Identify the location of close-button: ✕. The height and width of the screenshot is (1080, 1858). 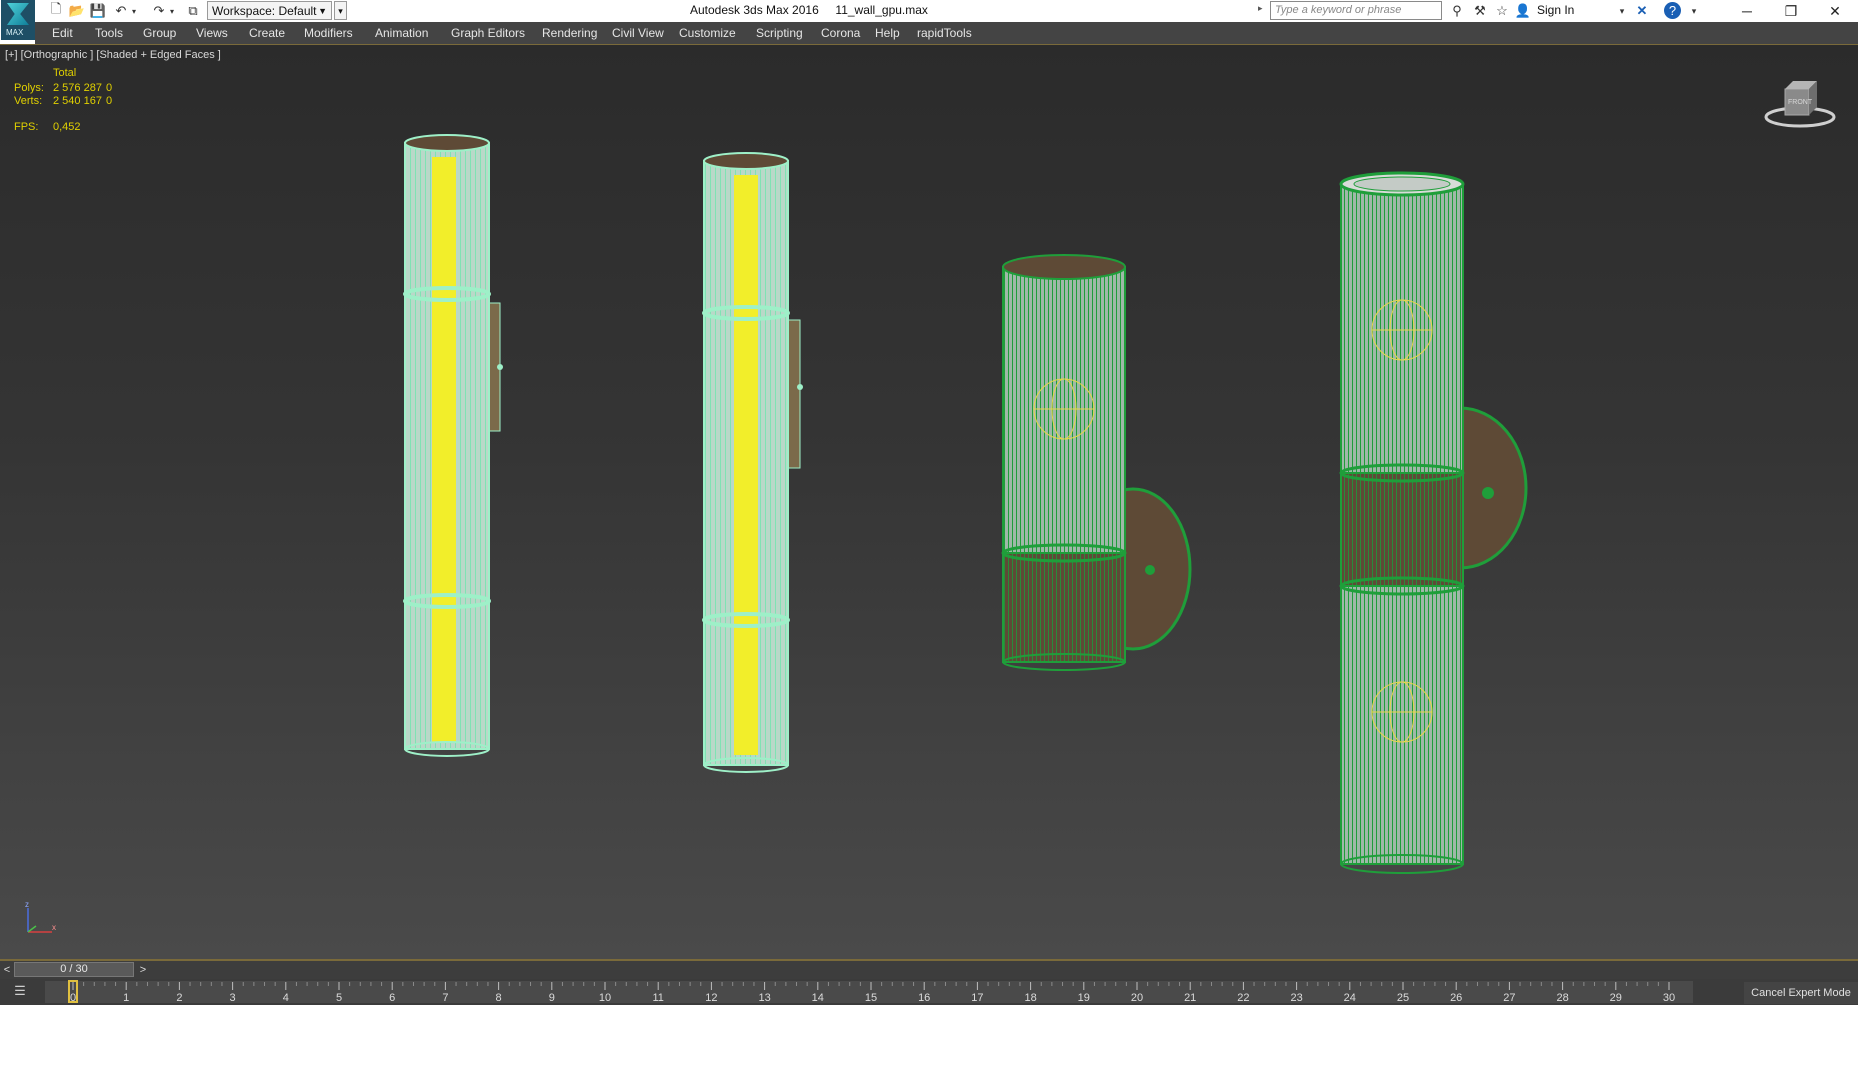
(1835, 11).